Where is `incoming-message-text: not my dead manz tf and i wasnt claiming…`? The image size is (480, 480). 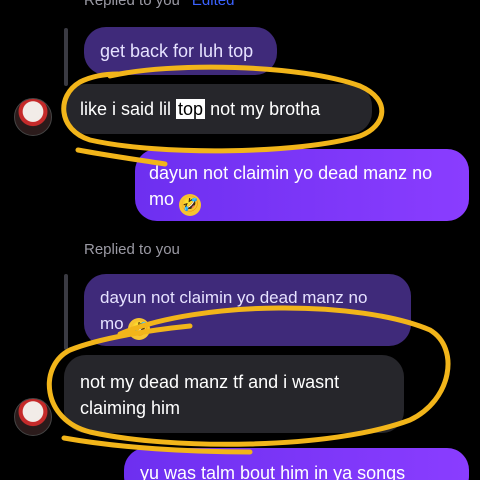
incoming-message-text: not my dead manz tf and i wasnt claiming… is located at coordinates (210, 395).